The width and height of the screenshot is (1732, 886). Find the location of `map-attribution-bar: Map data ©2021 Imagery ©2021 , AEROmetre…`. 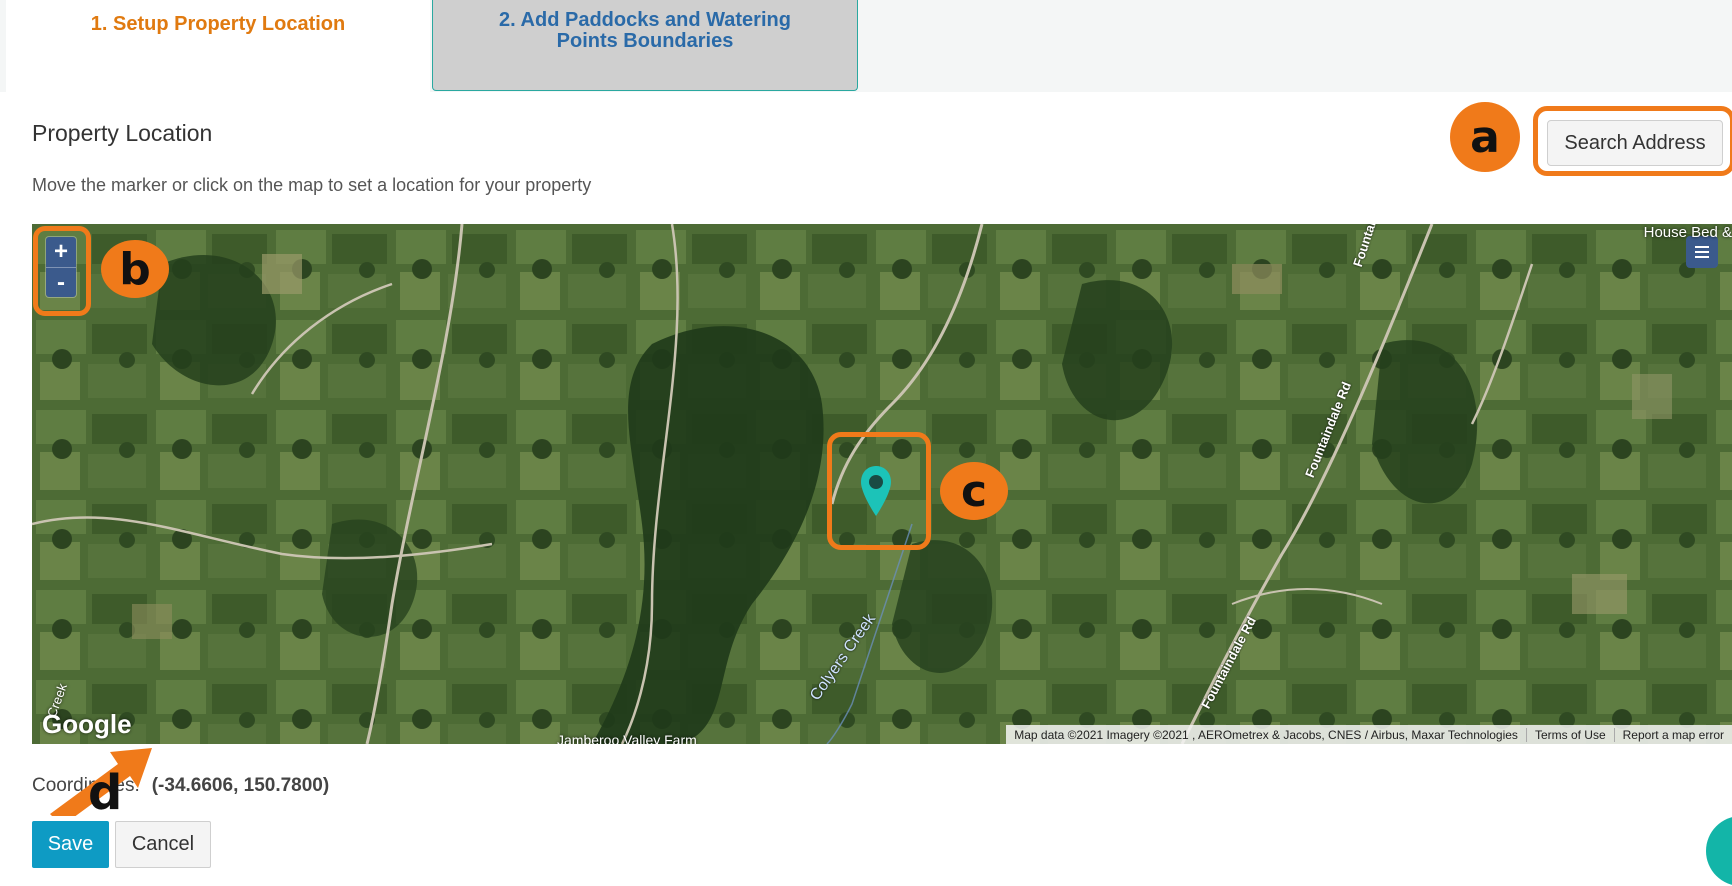

map-attribution-bar: Map data ©2021 Imagery ©2021 , AEROmetre… is located at coordinates (1369, 734).